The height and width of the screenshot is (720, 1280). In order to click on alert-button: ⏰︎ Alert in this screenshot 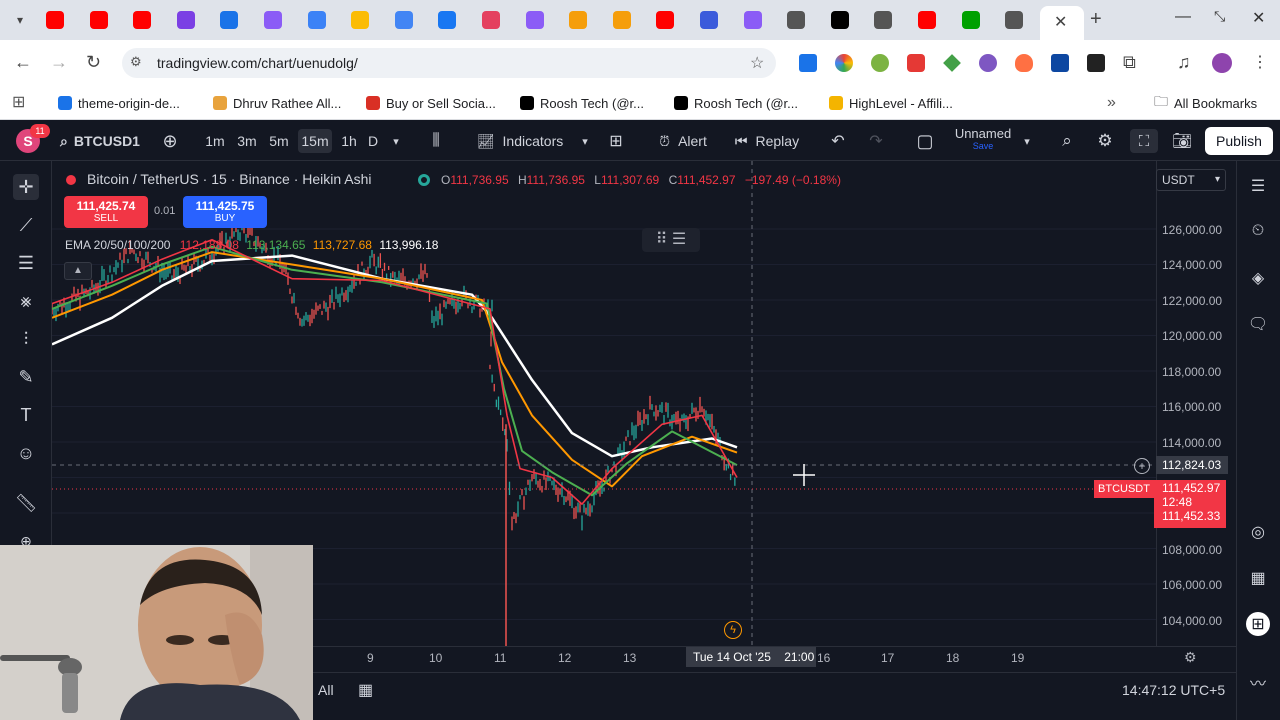, I will do `click(683, 141)`.